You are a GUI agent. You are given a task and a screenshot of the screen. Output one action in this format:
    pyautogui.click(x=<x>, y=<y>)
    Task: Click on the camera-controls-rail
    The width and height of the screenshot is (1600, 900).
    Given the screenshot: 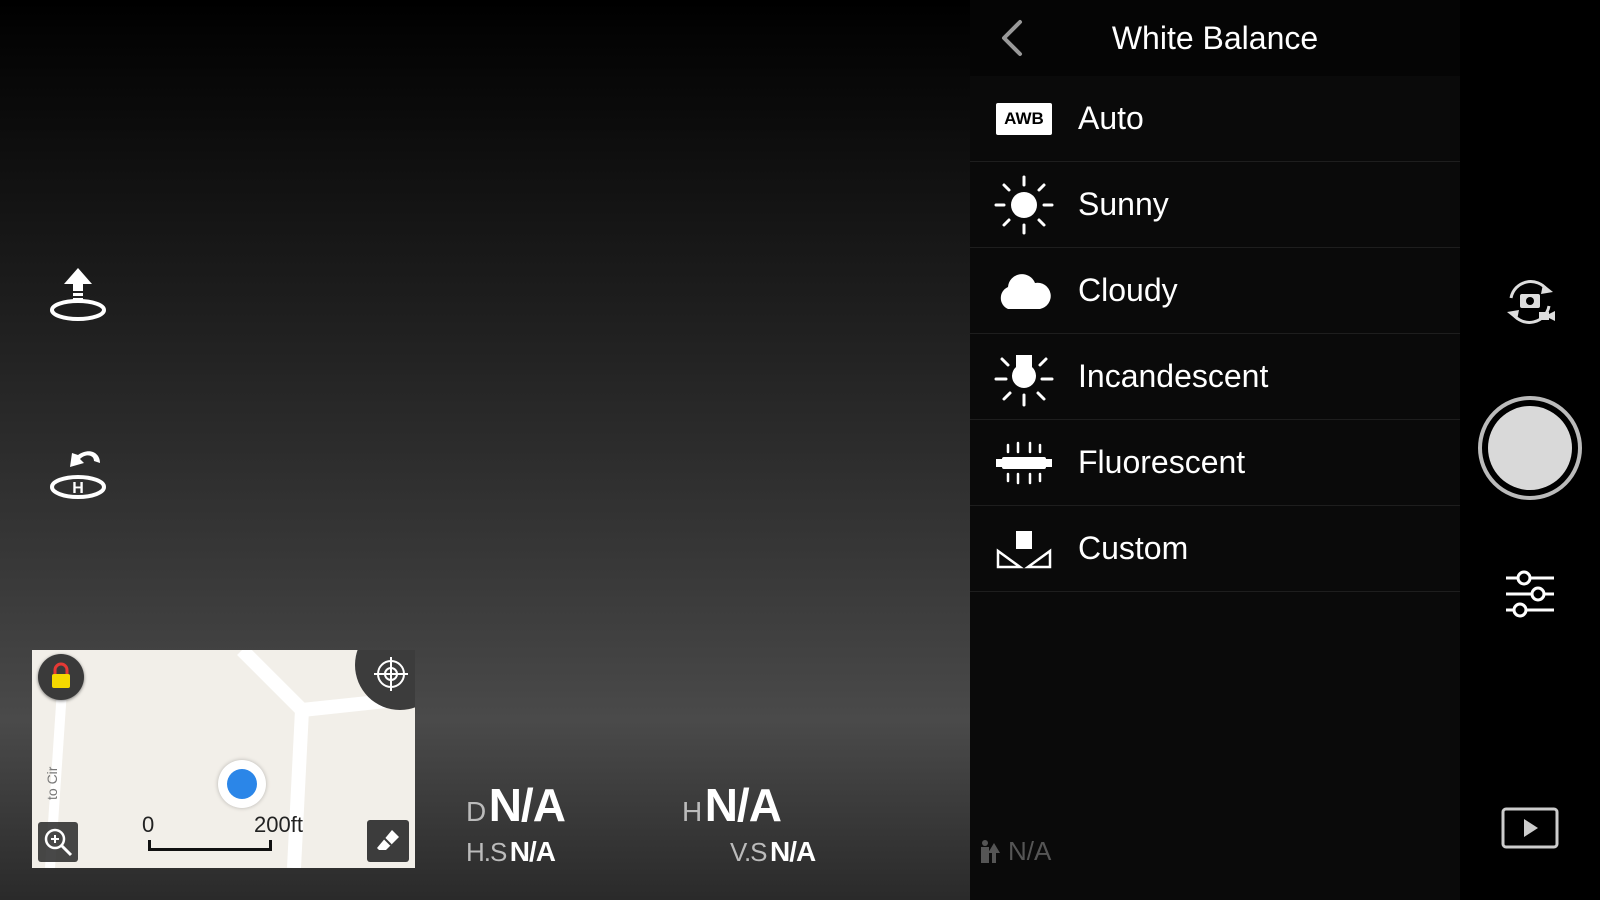 What is the action you would take?
    pyautogui.click(x=1530, y=450)
    